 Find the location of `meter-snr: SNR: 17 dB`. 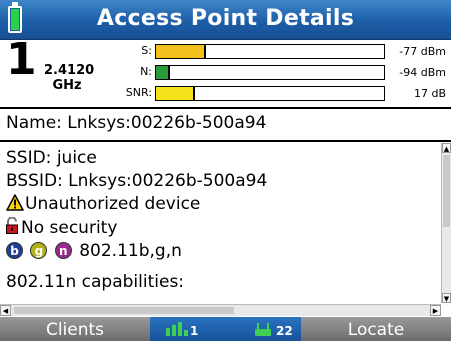

meter-snr: SNR: 17 dB is located at coordinates (225, 92).